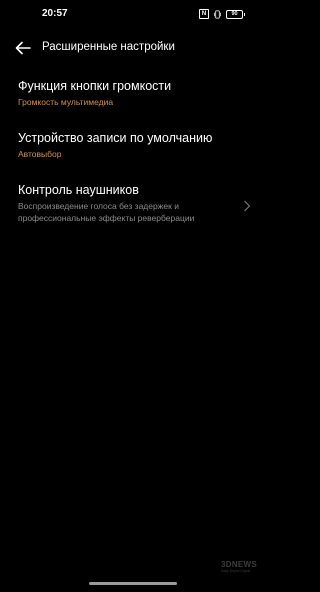 This screenshot has width=320, height=592. I want to click on watermark-tagline: Daily Digital Digest, so click(236, 571).